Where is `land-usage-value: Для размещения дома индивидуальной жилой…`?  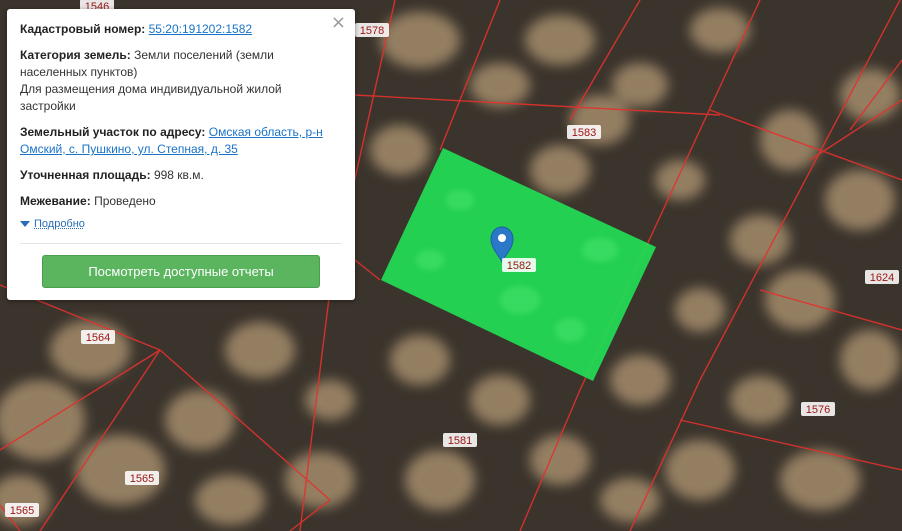
land-usage-value: Для размещения дома индивидуальной жилой… is located at coordinates (151, 97).